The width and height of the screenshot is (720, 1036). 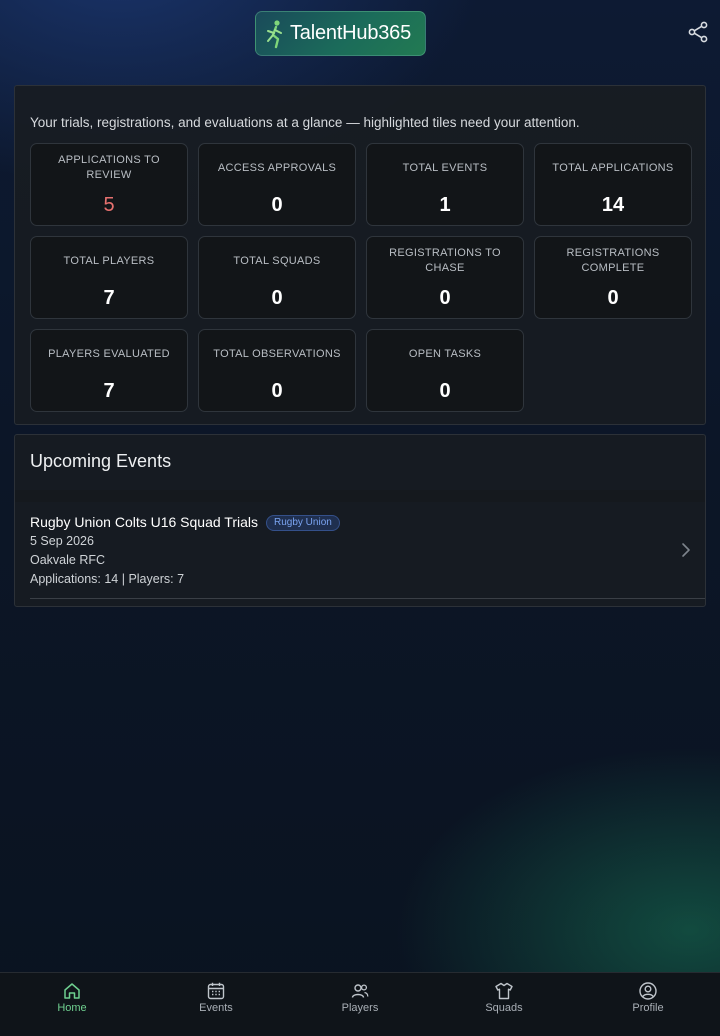 What do you see at coordinates (109, 260) in the screenshot?
I see `stat-label: TOTAL PLAYERS` at bounding box center [109, 260].